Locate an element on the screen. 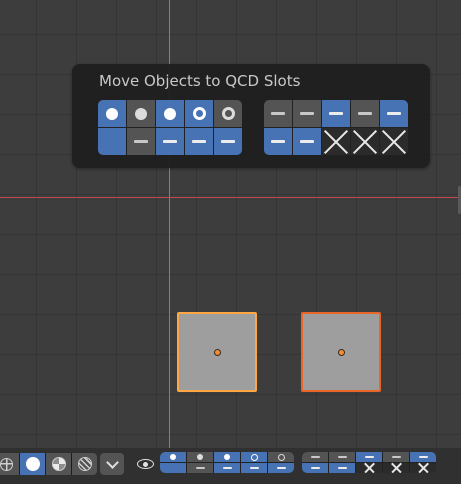 This screenshot has width=461, height=484. chevron-down-icon is located at coordinates (112, 462).